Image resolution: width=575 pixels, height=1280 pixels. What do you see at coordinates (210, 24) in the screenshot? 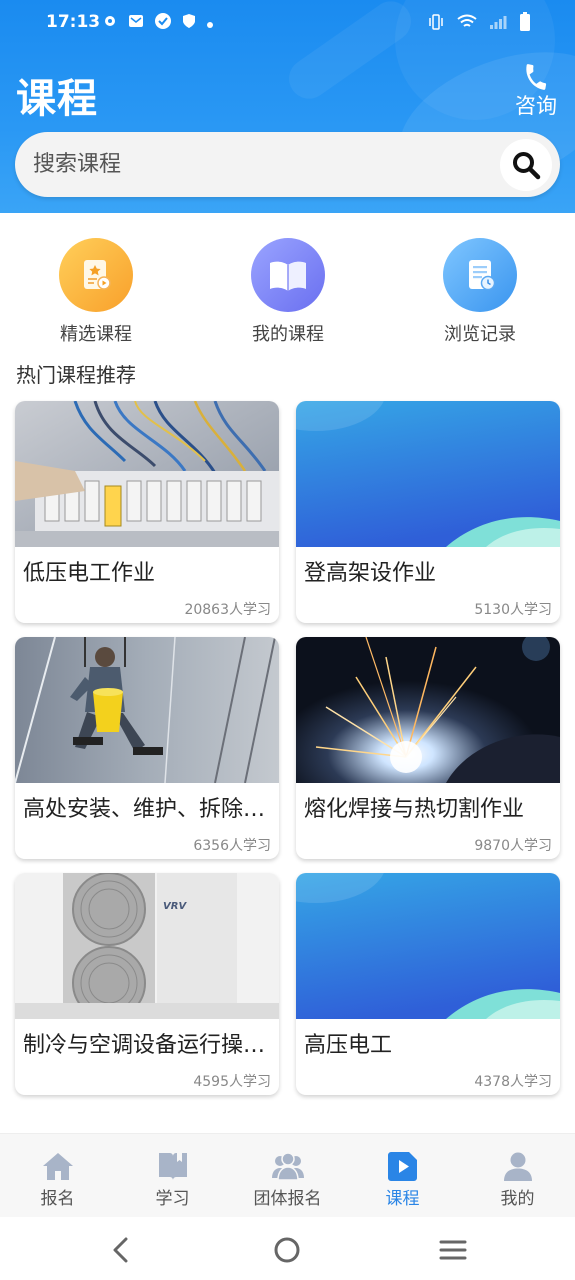
I see `dot-icon` at bounding box center [210, 24].